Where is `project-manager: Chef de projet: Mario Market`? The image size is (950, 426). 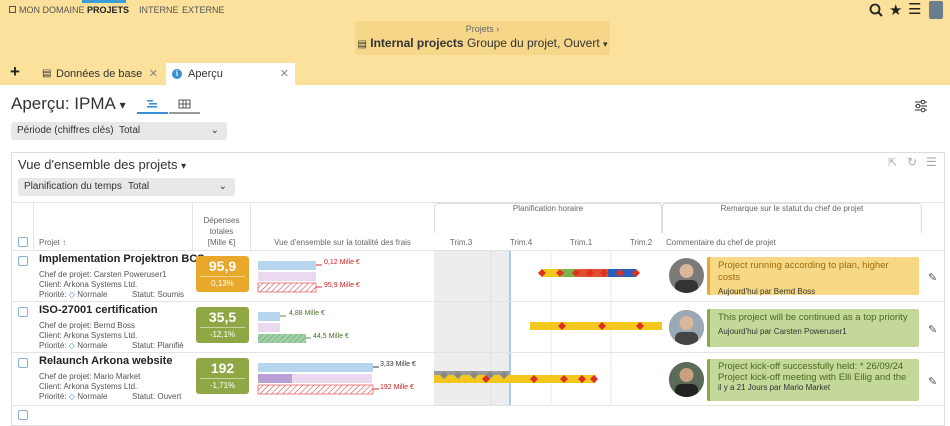 project-manager: Chef de projet: Mario Market is located at coordinates (90, 376).